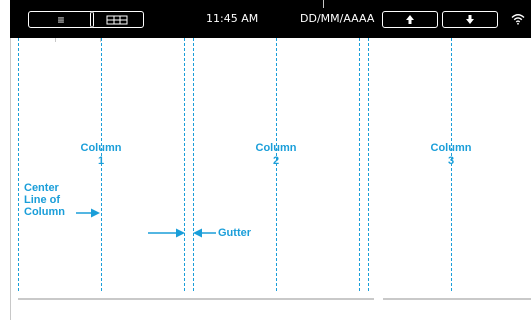 Image resolution: width=531 pixels, height=320 pixels. What do you see at coordinates (166, 233) in the screenshot?
I see `gutter-left-arrow` at bounding box center [166, 233].